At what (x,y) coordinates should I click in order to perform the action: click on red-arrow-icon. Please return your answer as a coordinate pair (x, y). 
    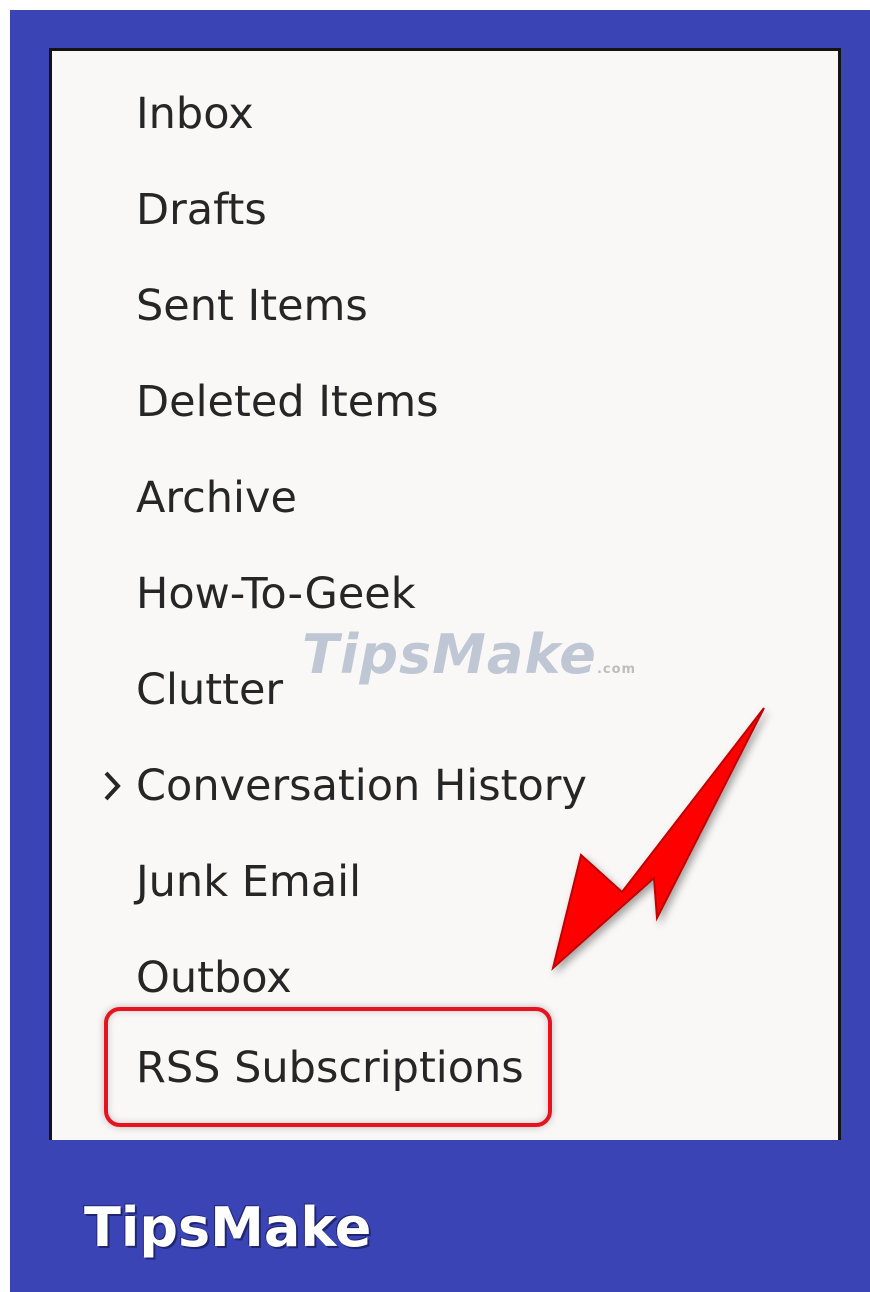
    Looking at the image, I should click on (658, 839).